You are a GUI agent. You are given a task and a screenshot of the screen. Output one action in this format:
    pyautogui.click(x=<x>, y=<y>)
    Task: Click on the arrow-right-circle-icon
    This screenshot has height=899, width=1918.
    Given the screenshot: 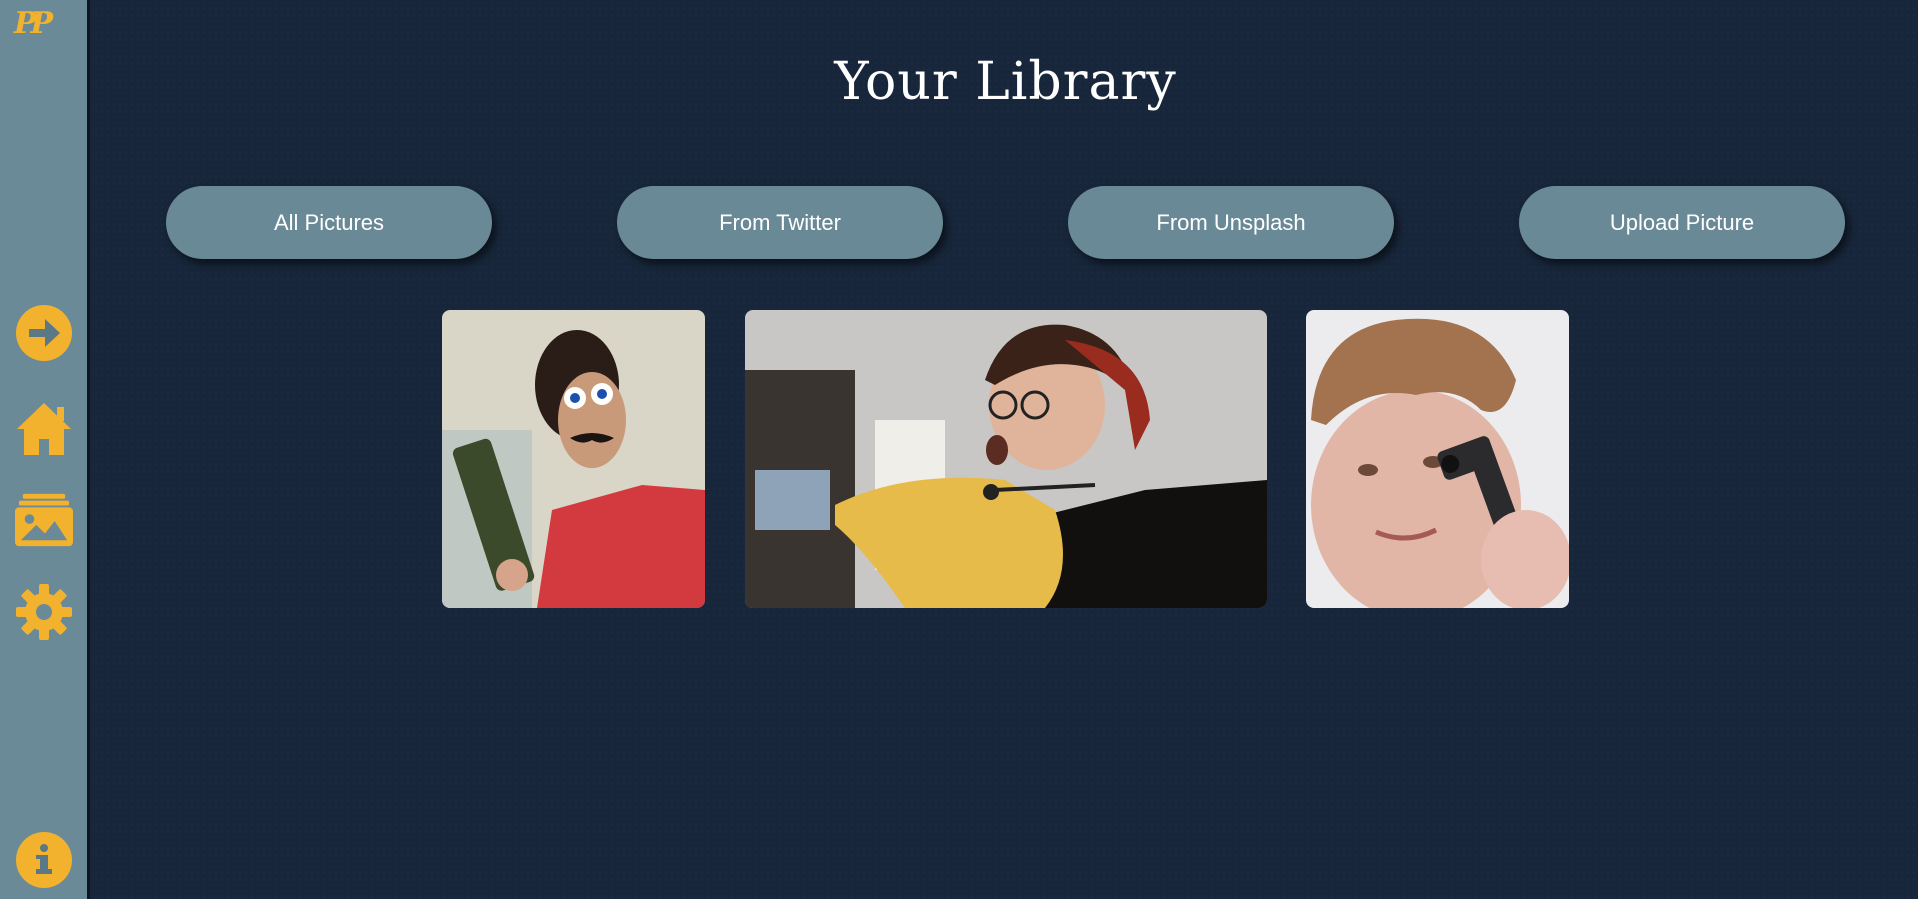 What is the action you would take?
    pyautogui.click(x=44, y=333)
    